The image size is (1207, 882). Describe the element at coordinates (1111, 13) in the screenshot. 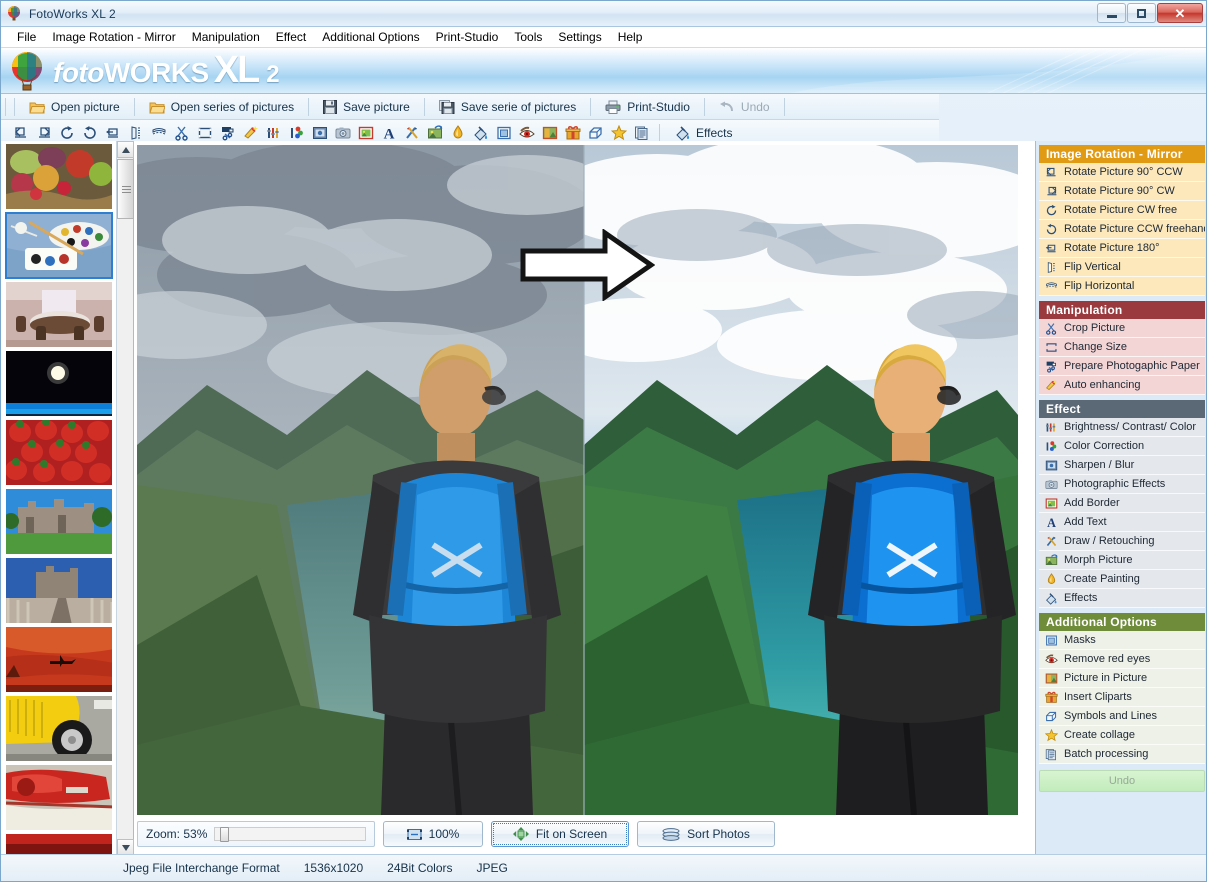

I see `minimize-button` at that location.